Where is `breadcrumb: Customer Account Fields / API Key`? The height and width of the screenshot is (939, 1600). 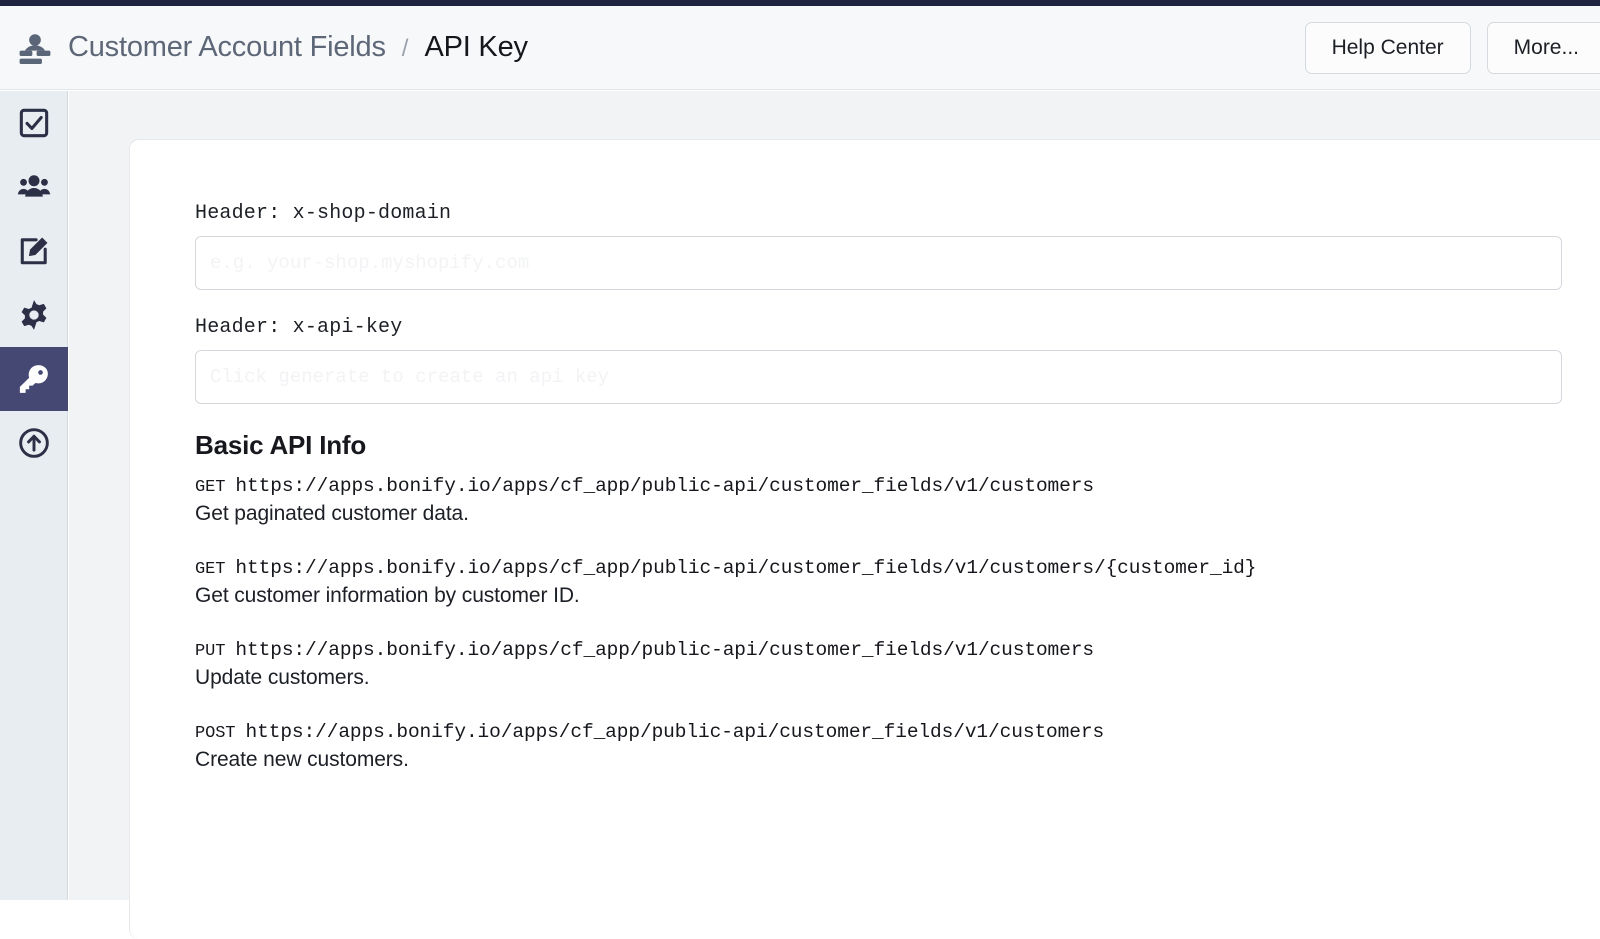
breadcrumb: Customer Account Fields / API Key is located at coordinates (298, 47).